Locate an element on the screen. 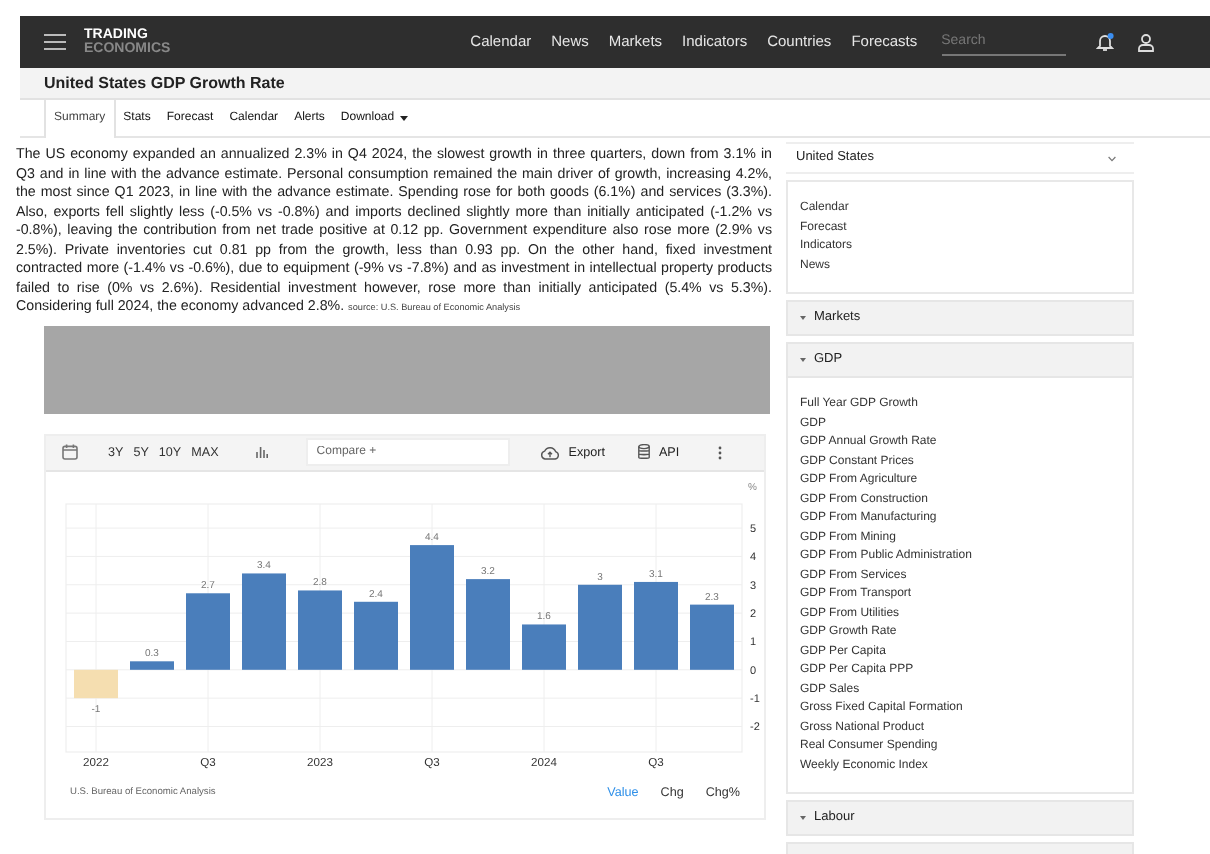  cloud-upload-icon is located at coordinates (550, 452).